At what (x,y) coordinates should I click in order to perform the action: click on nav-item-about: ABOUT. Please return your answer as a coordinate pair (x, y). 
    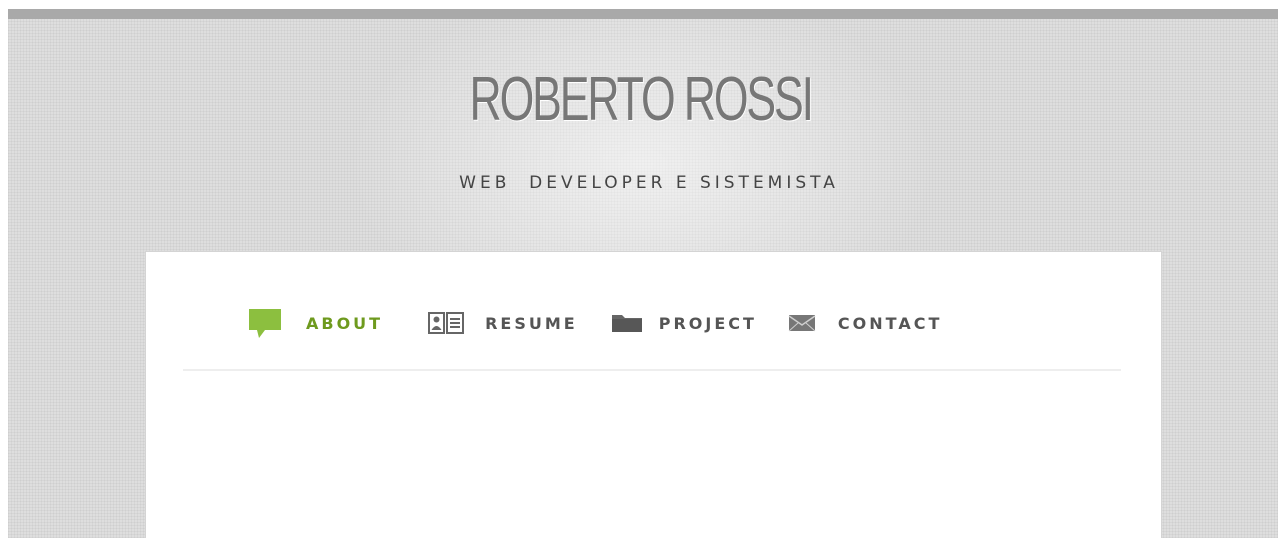
    Looking at the image, I should click on (315, 323).